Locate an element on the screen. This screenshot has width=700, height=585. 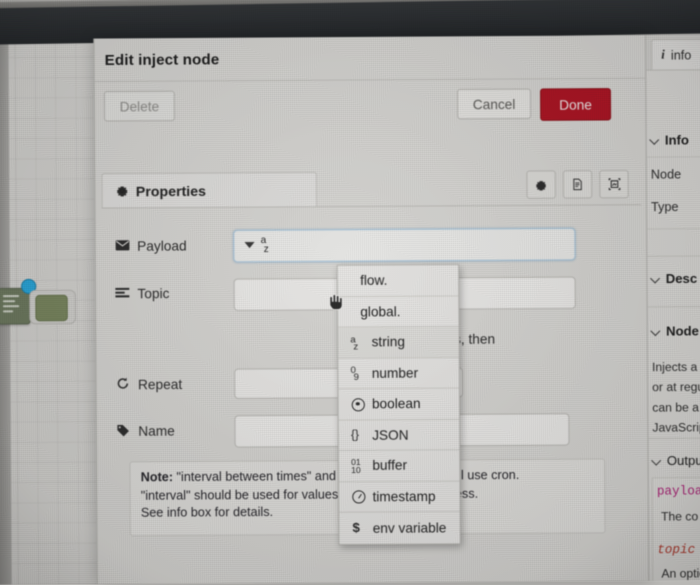
binary-icon-bottom: 10 is located at coordinates (356, 469).